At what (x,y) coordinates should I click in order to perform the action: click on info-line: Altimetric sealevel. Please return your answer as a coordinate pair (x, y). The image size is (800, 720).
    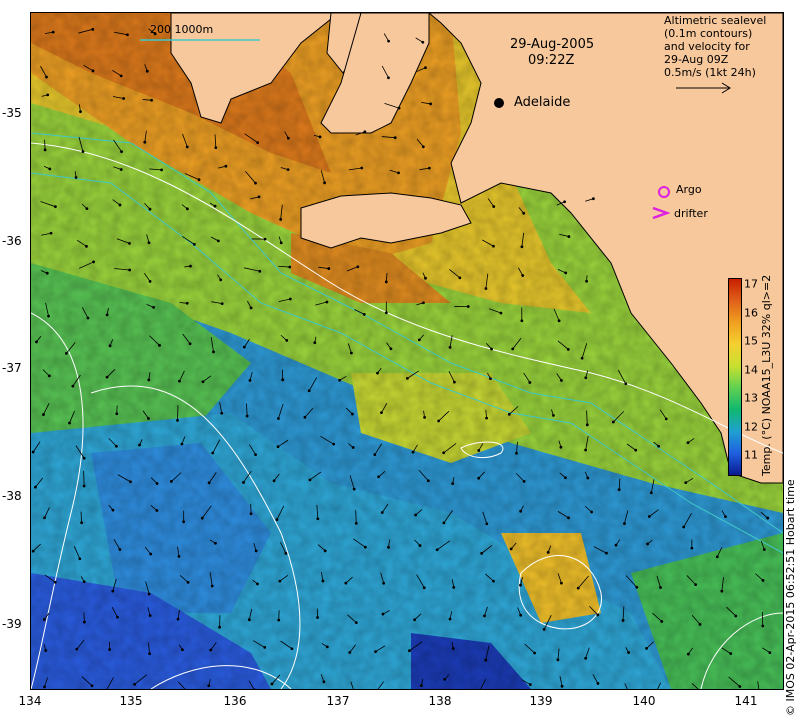
    Looking at the image, I should click on (715, 20).